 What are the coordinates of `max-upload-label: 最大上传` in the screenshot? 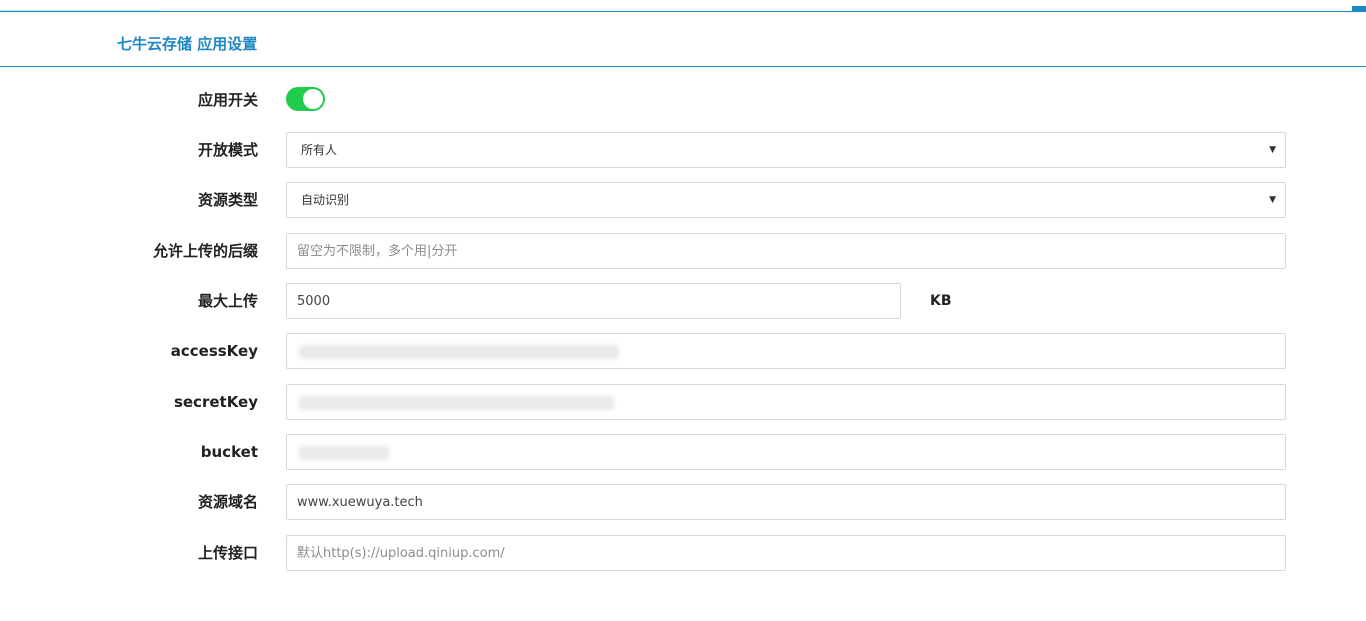 It's located at (227, 301).